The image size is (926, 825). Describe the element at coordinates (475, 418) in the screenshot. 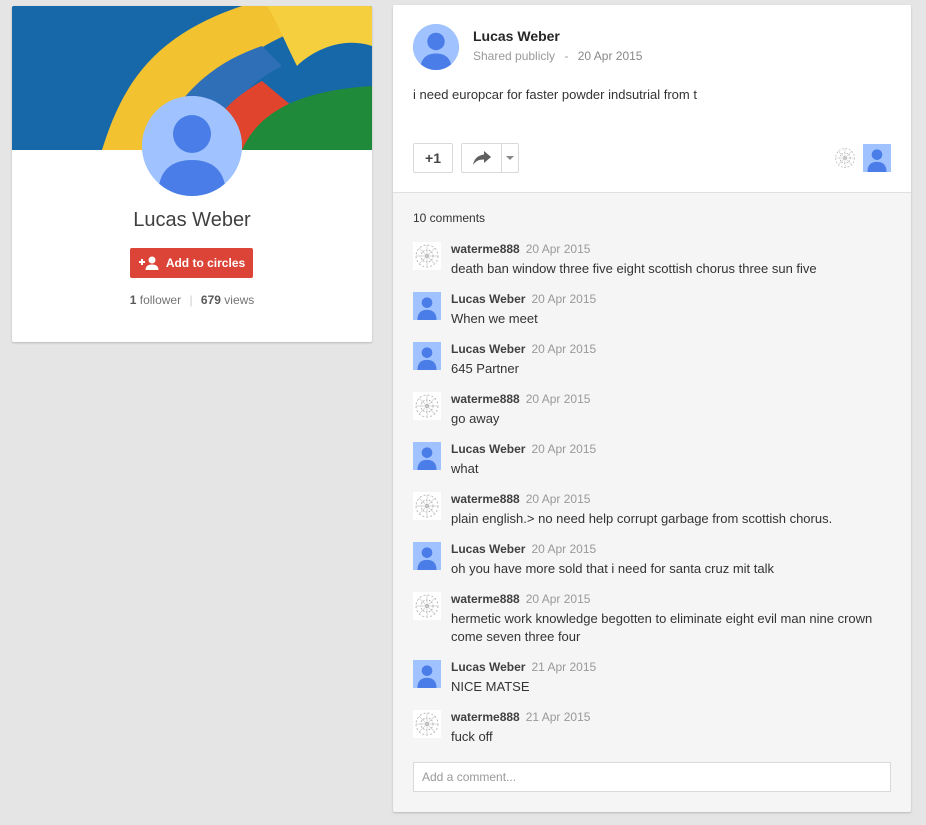

I see `comment-text: go away` at that location.